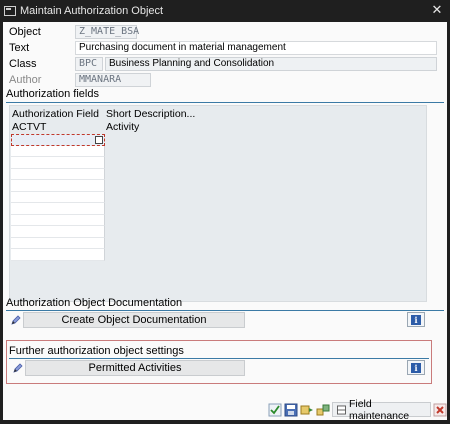 The width and height of the screenshot is (450, 424). What do you see at coordinates (19, 47) in the screenshot?
I see `text-label: Text` at bounding box center [19, 47].